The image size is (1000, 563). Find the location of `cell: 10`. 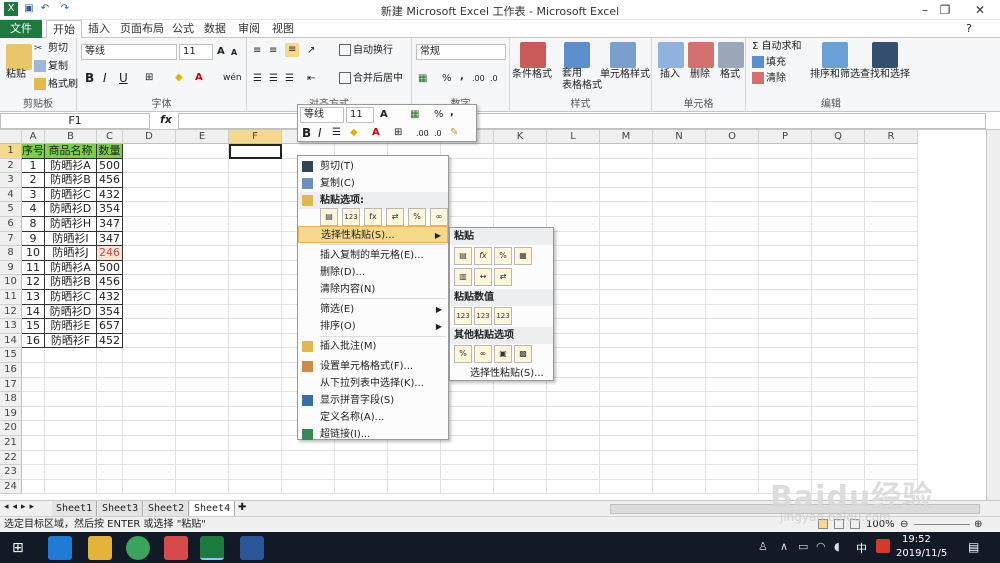

cell: 10 is located at coordinates (33, 253).